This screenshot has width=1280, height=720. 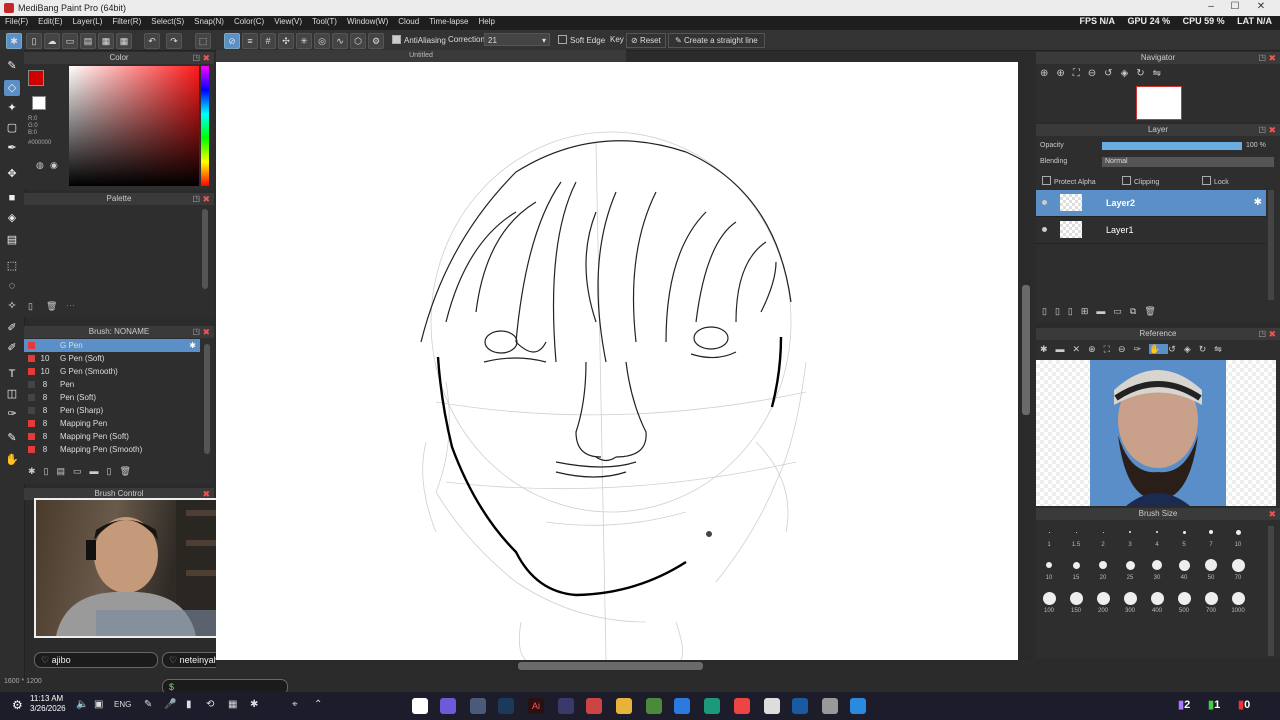 I want to click on brush-duplicate-icon: ▯, so click(x=113, y=471).